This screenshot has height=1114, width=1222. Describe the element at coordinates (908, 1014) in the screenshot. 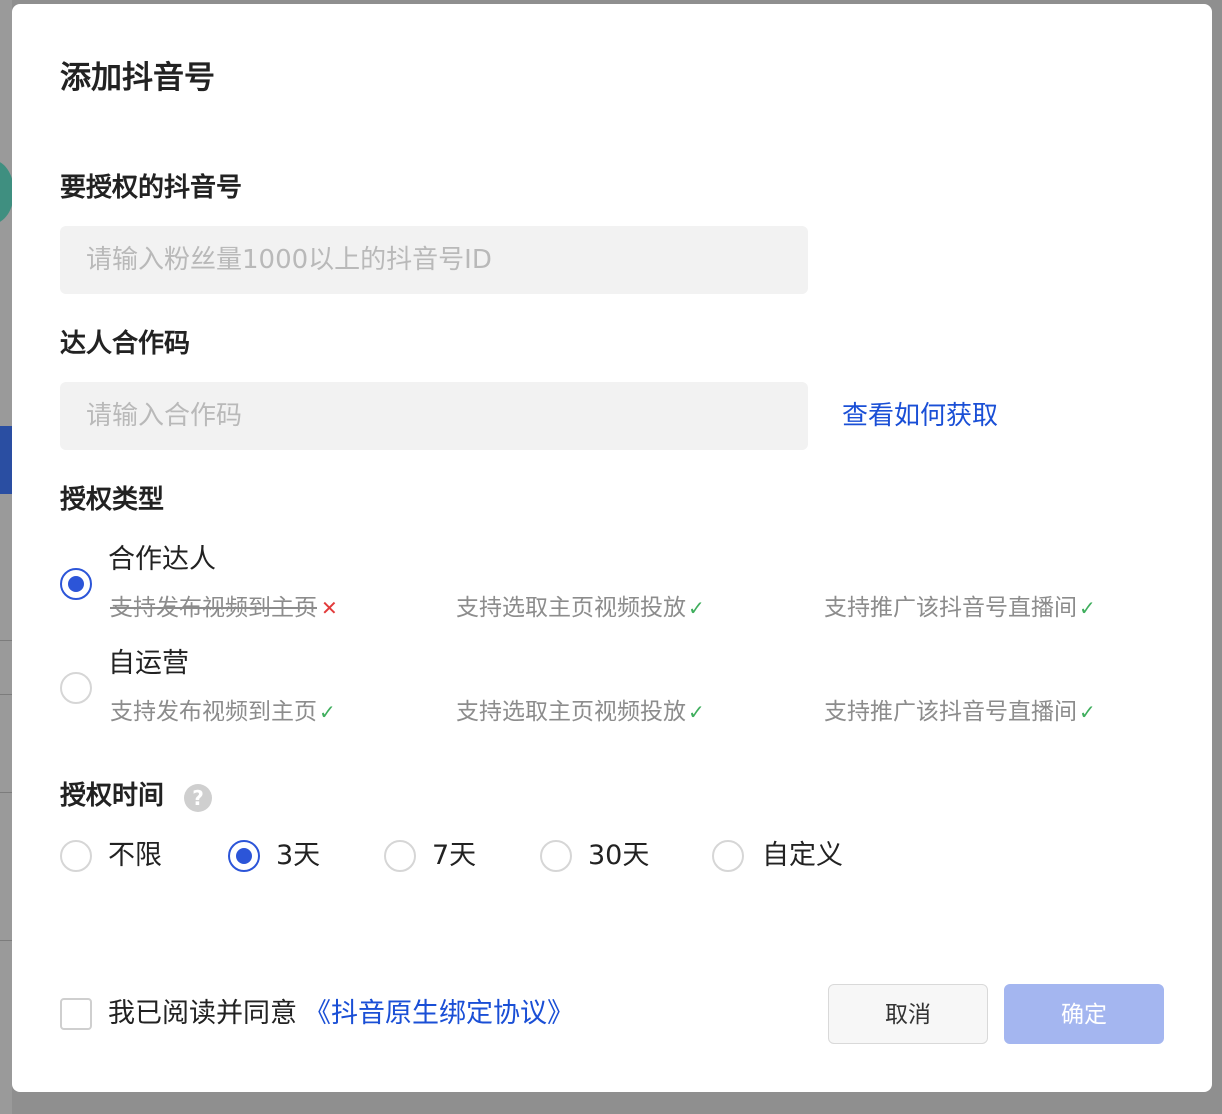

I see `cancel-button: 取消` at that location.